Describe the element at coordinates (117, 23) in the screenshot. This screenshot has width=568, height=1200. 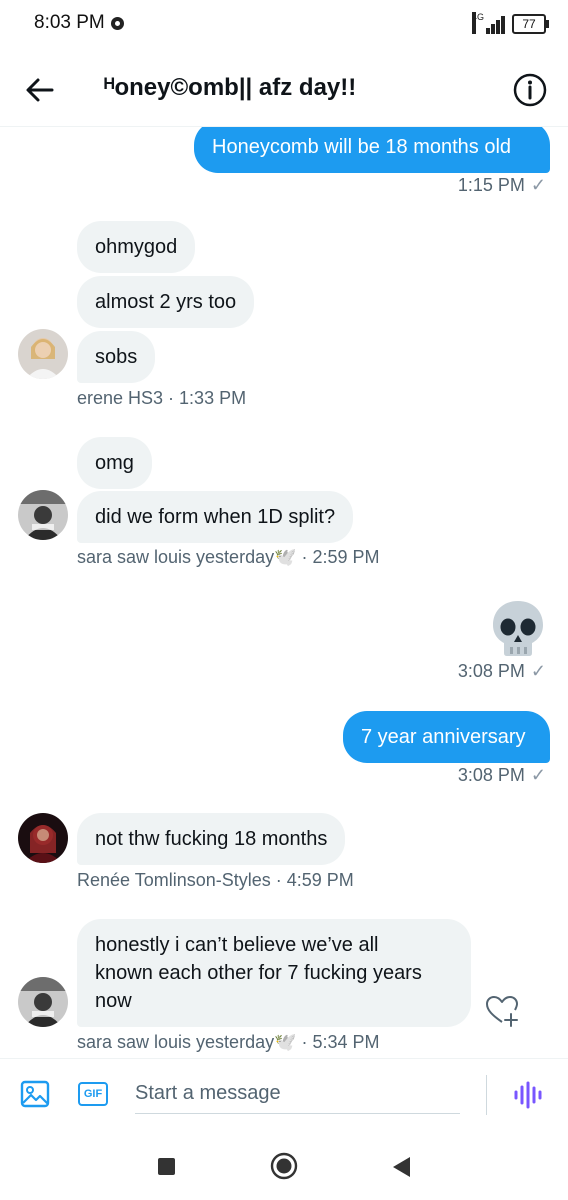
I see `notification-icon` at that location.